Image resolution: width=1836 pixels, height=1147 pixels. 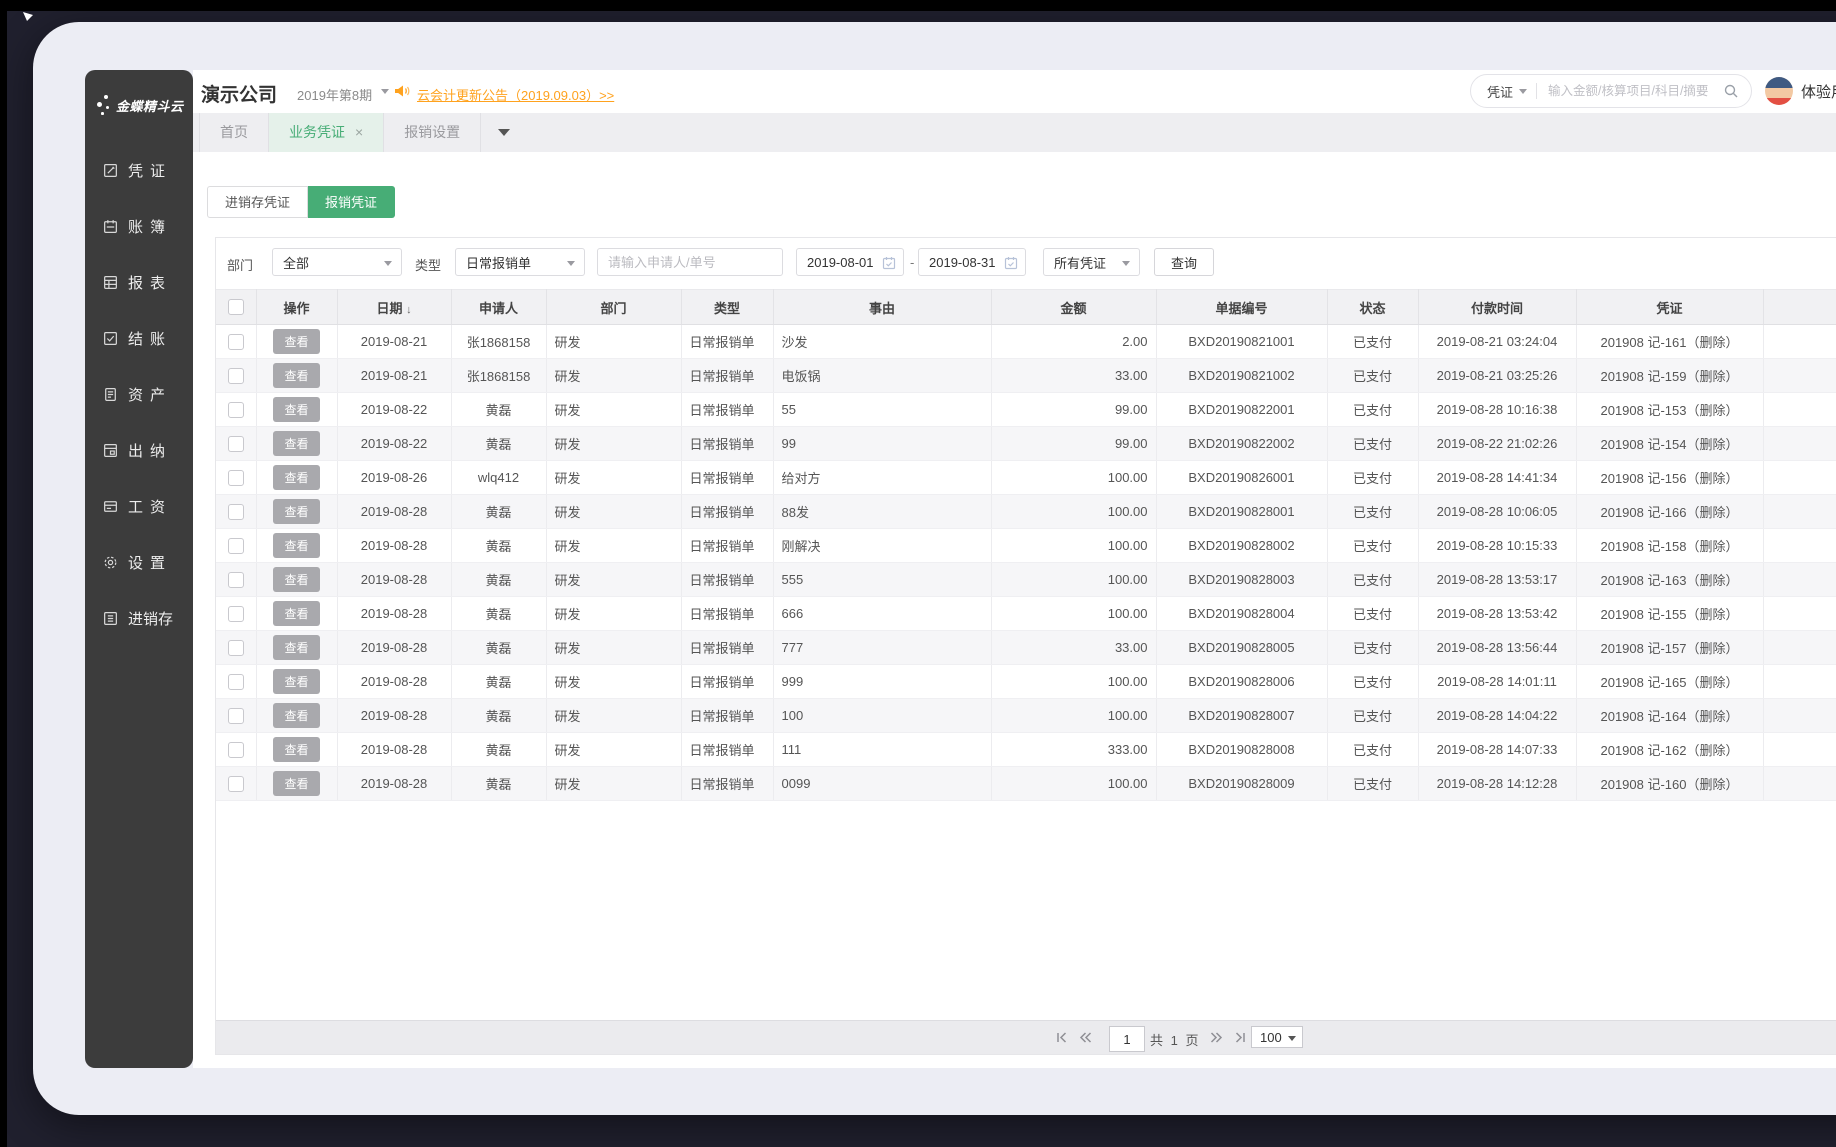 I want to click on expense-voucher-button: 报销凭证, so click(x=352, y=202).